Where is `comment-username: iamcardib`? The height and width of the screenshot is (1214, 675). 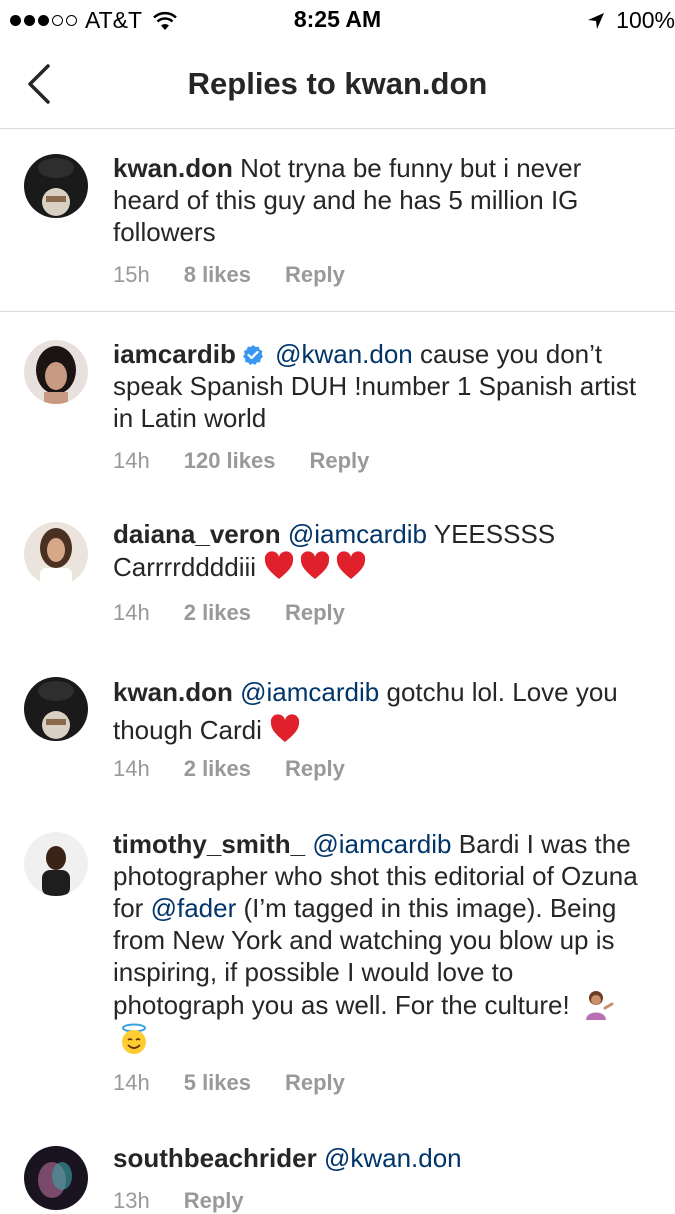 comment-username: iamcardib is located at coordinates (174, 354).